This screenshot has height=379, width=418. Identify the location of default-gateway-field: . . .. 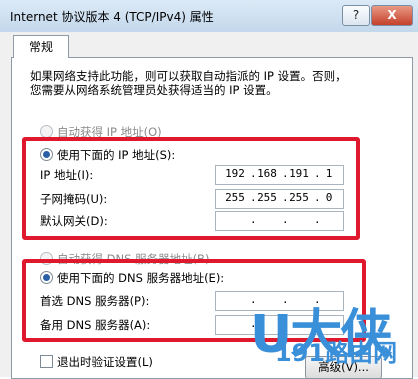
(279, 221).